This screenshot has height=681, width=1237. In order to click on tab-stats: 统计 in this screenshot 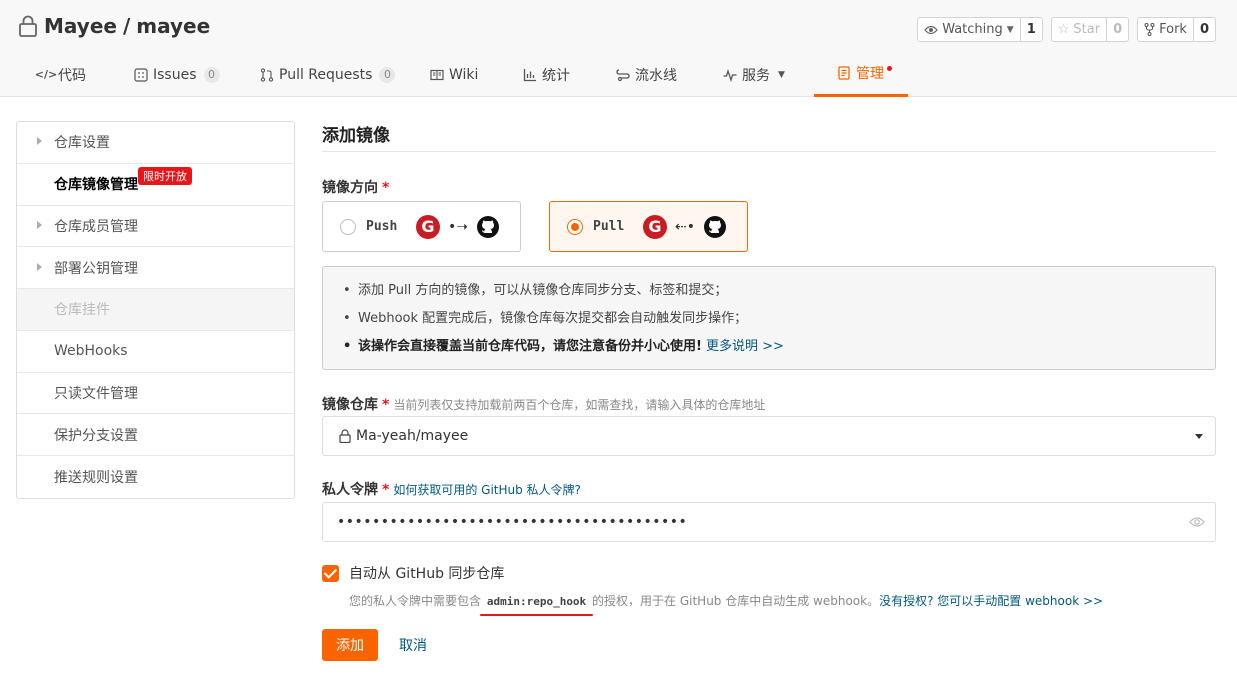, I will do `click(546, 74)`.